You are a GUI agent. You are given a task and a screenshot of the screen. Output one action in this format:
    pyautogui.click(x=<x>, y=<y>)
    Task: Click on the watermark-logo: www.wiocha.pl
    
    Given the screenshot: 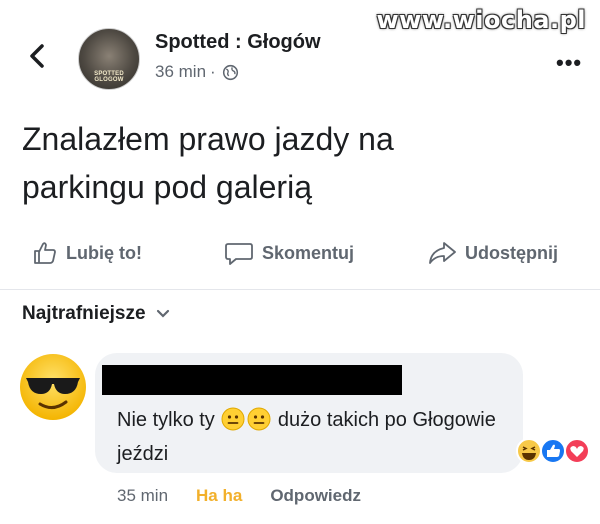 What is the action you would take?
    pyautogui.click(x=481, y=20)
    